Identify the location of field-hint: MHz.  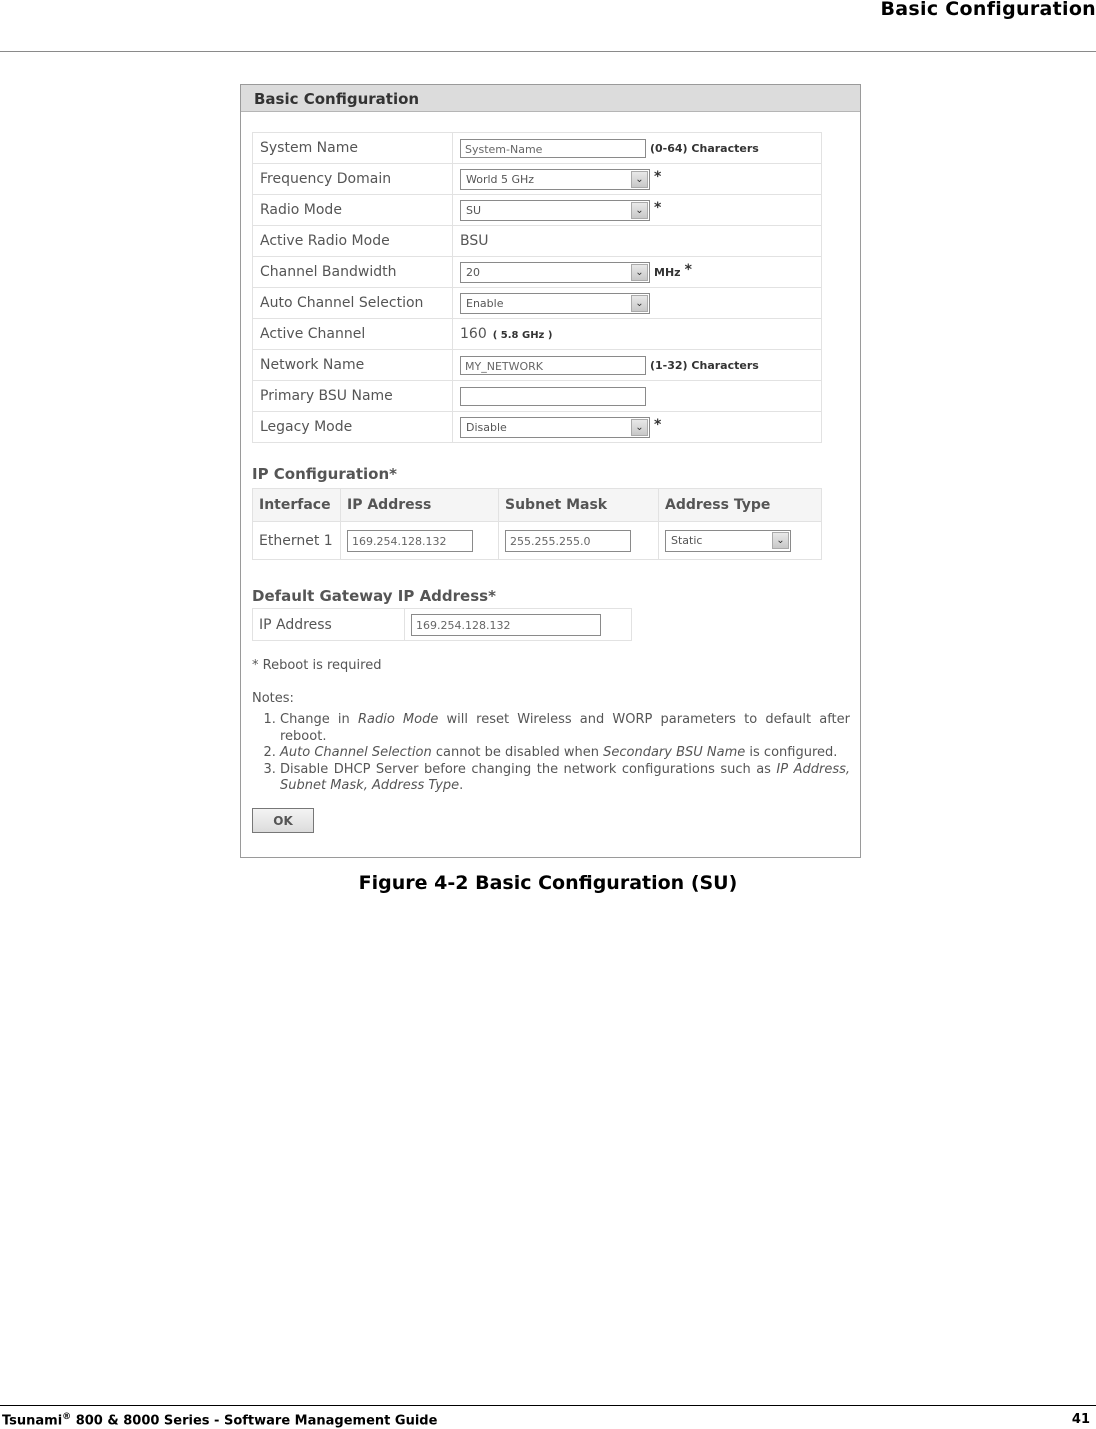
(667, 272).